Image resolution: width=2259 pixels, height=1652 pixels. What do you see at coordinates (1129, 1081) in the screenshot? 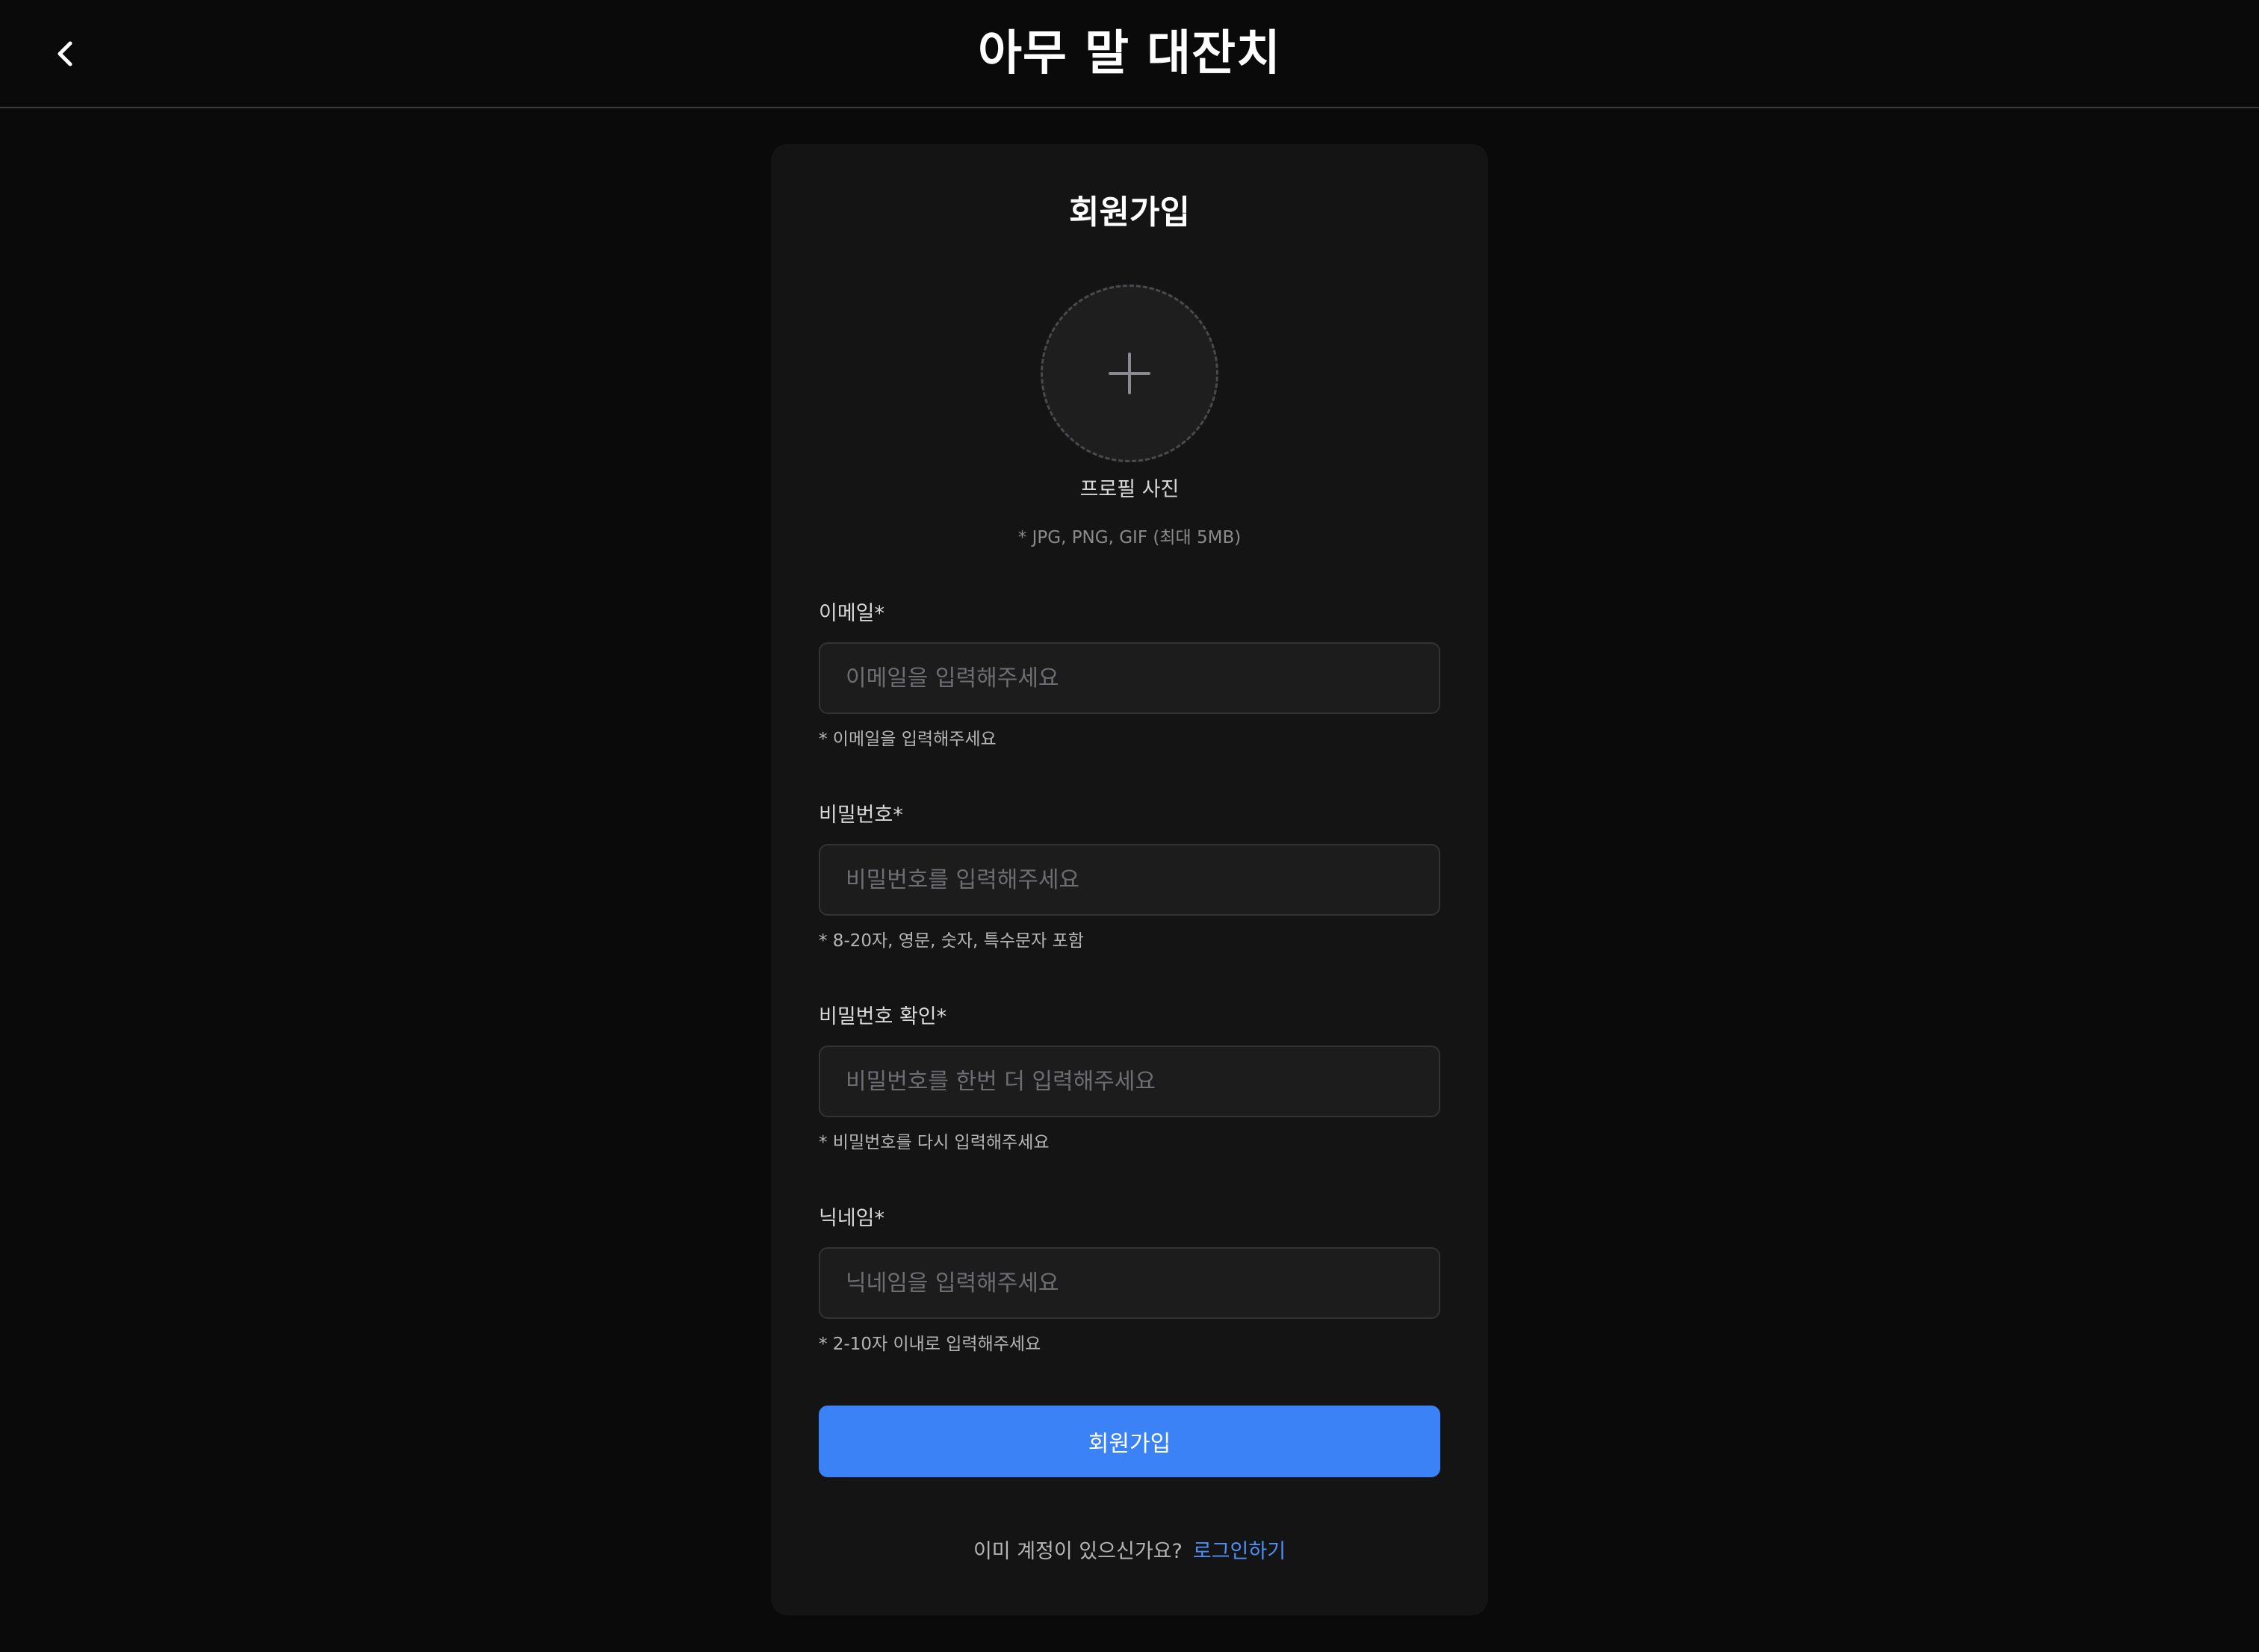
I see `password-confirm-field` at bounding box center [1129, 1081].